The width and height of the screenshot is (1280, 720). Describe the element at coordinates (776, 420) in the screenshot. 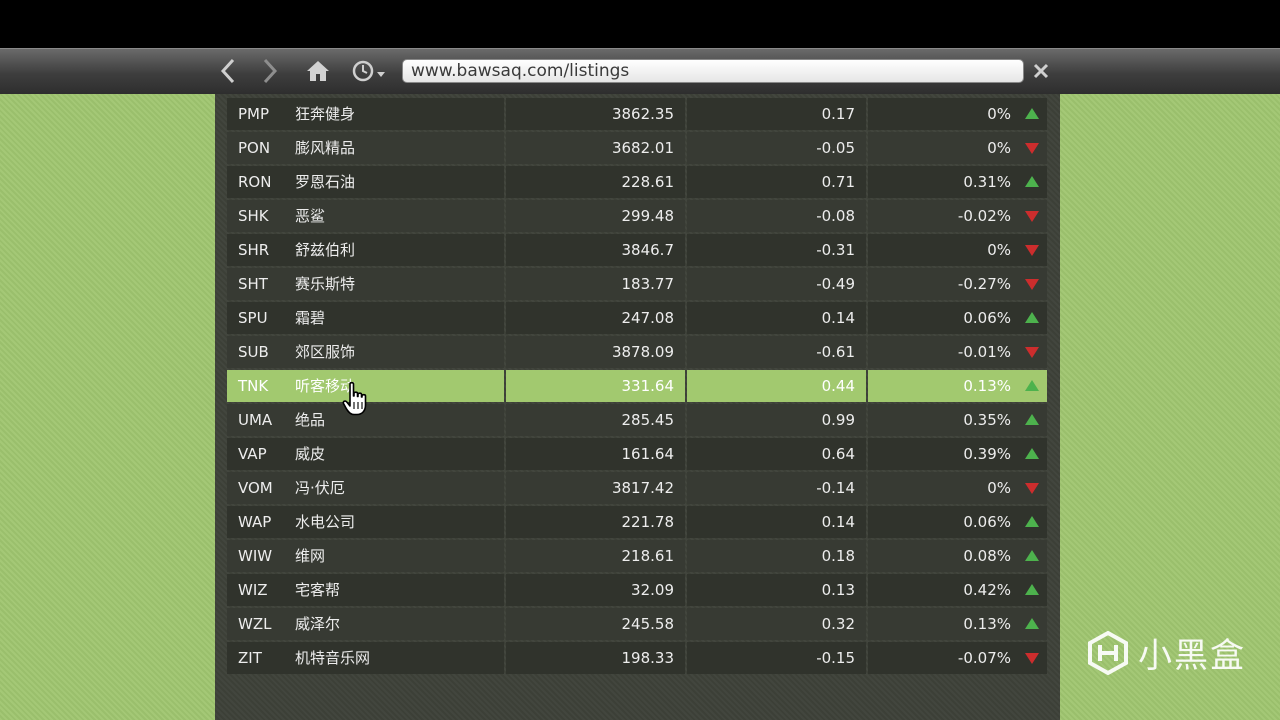

I see `stock-change: 0.99` at that location.